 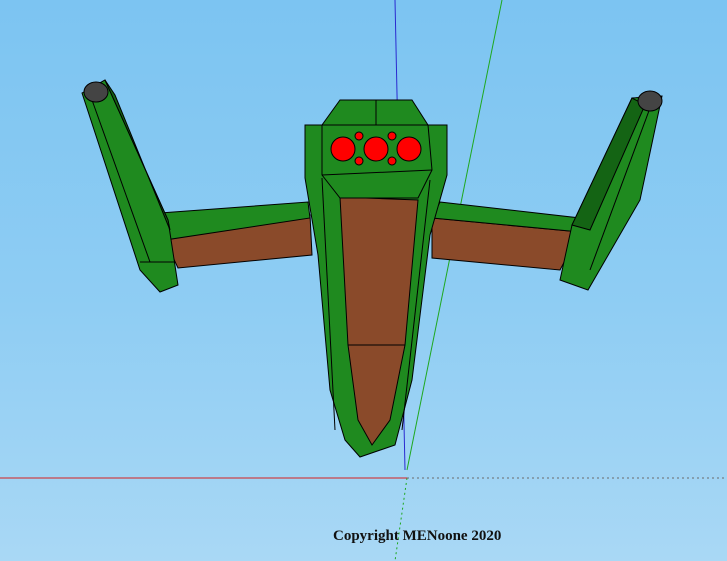 I want to click on cockpit-front, so click(x=377, y=161).